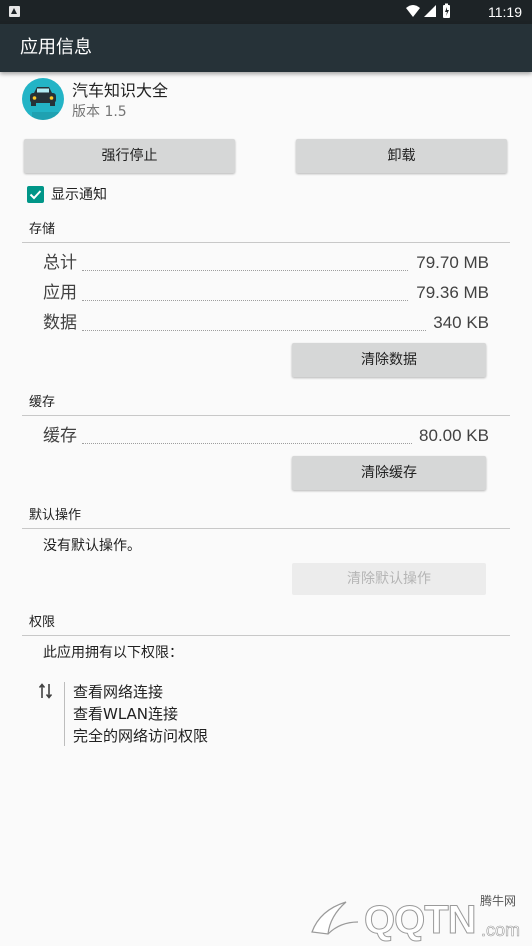 The width and height of the screenshot is (532, 946). Describe the element at coordinates (56, 47) in the screenshot. I see `page-title: 应用信息` at that location.